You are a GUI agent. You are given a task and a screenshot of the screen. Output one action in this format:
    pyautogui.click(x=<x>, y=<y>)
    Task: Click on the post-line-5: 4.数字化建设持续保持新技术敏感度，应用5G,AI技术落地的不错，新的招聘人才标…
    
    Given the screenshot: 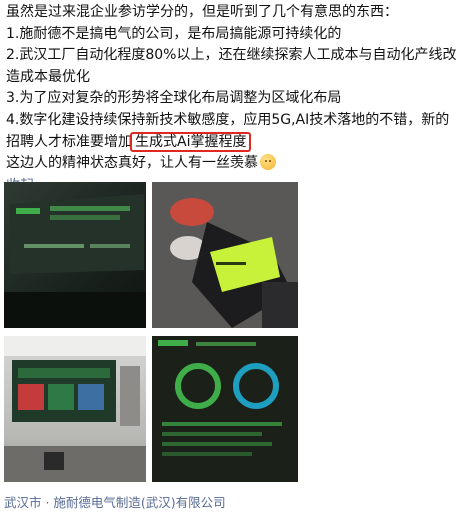 What is the action you would take?
    pyautogui.click(x=232, y=131)
    